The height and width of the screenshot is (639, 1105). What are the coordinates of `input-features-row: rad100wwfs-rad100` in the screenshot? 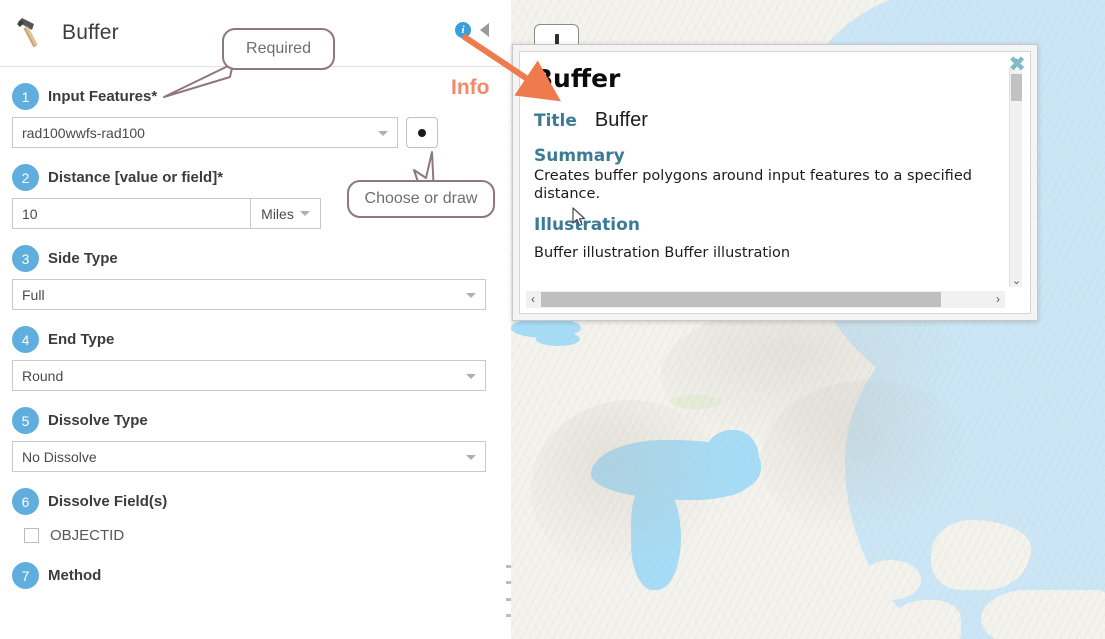 It's located at (255, 132).